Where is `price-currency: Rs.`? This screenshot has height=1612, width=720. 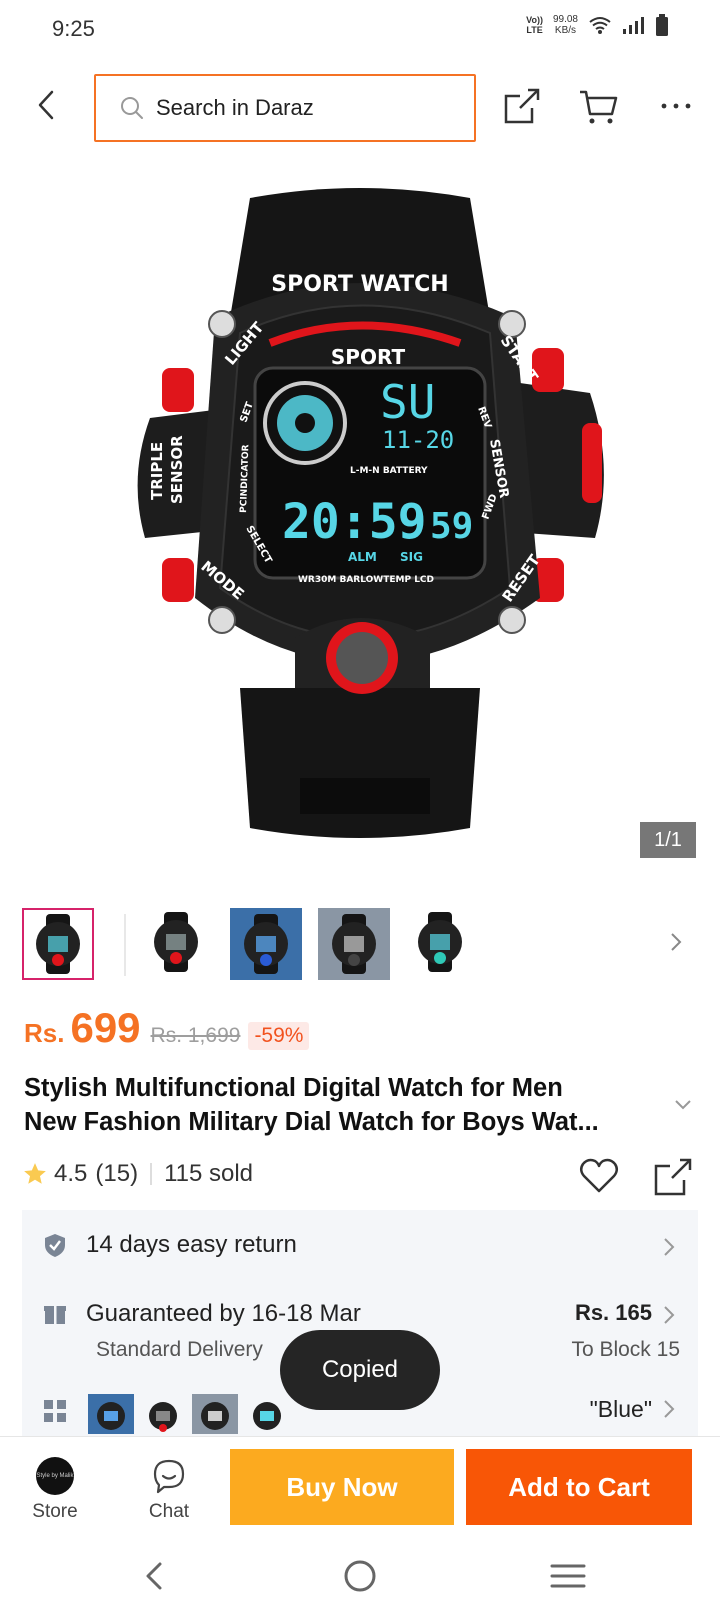 price-currency: Rs. is located at coordinates (44, 1033).